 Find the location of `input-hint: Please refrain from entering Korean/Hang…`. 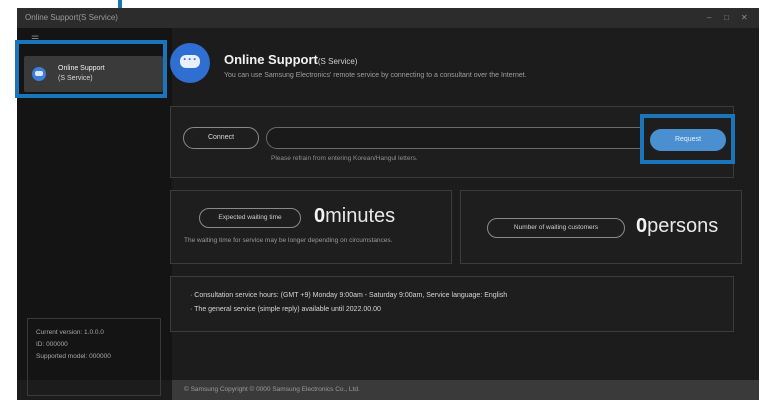

input-hint: Please refrain from entering Korean/Hang… is located at coordinates (344, 158).